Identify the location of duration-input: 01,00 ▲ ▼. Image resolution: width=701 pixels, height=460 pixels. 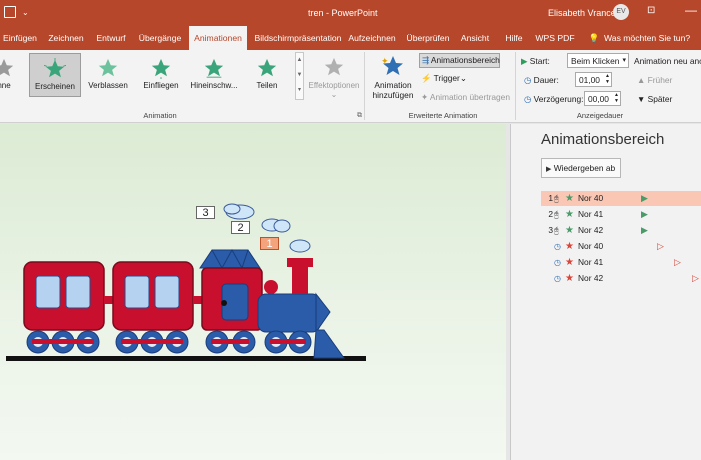
(593, 79).